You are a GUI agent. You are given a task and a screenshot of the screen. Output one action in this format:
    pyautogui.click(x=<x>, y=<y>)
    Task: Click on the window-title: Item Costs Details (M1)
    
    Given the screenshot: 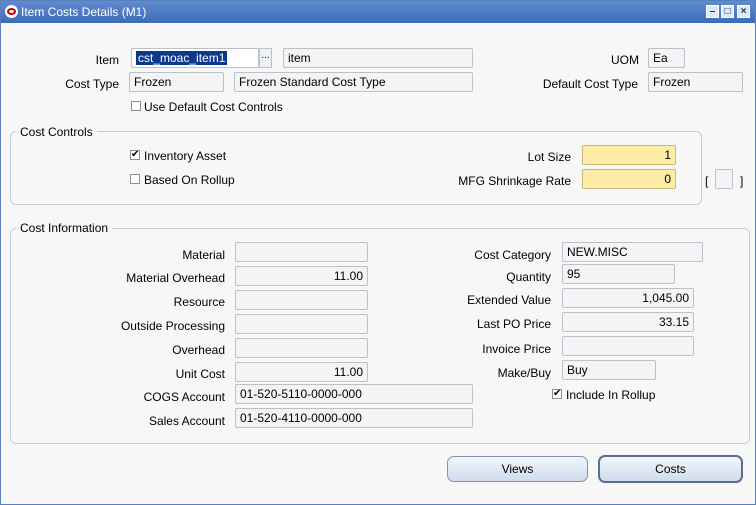 What is the action you would take?
    pyautogui.click(x=84, y=12)
    